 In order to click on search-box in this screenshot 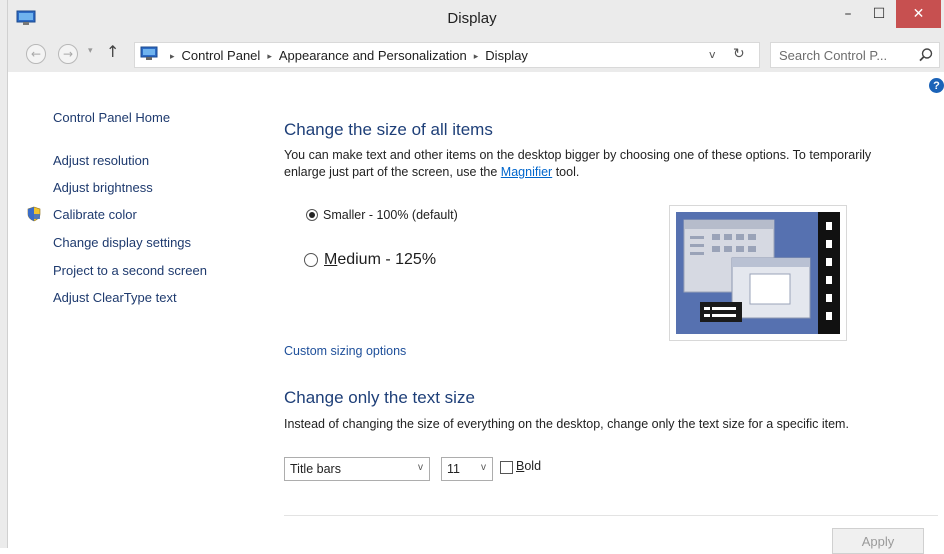, I will do `click(855, 55)`.